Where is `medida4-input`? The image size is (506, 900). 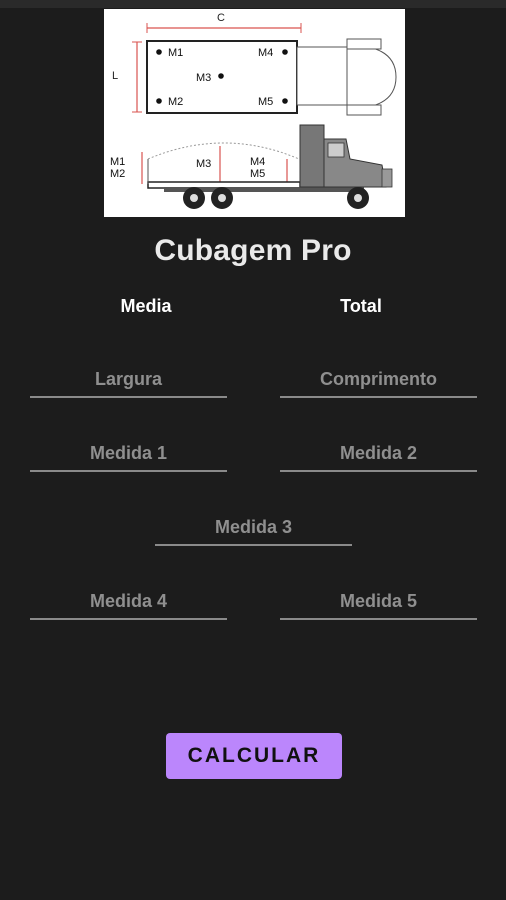 medida4-input is located at coordinates (128, 601).